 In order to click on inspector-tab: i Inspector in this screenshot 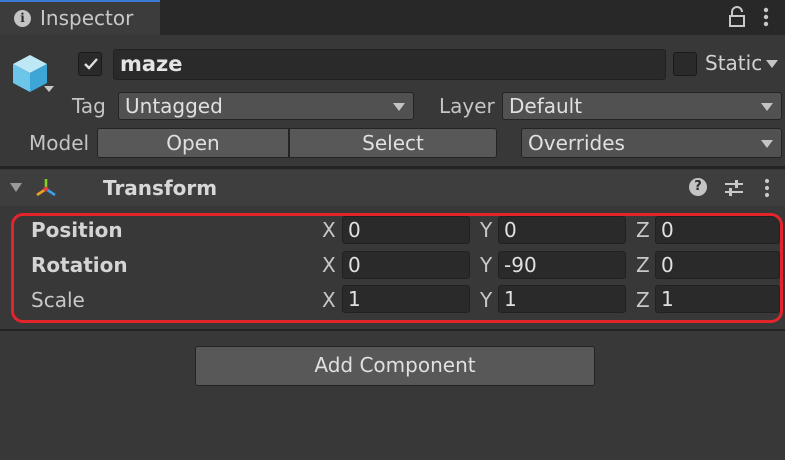, I will do `click(80, 17)`.